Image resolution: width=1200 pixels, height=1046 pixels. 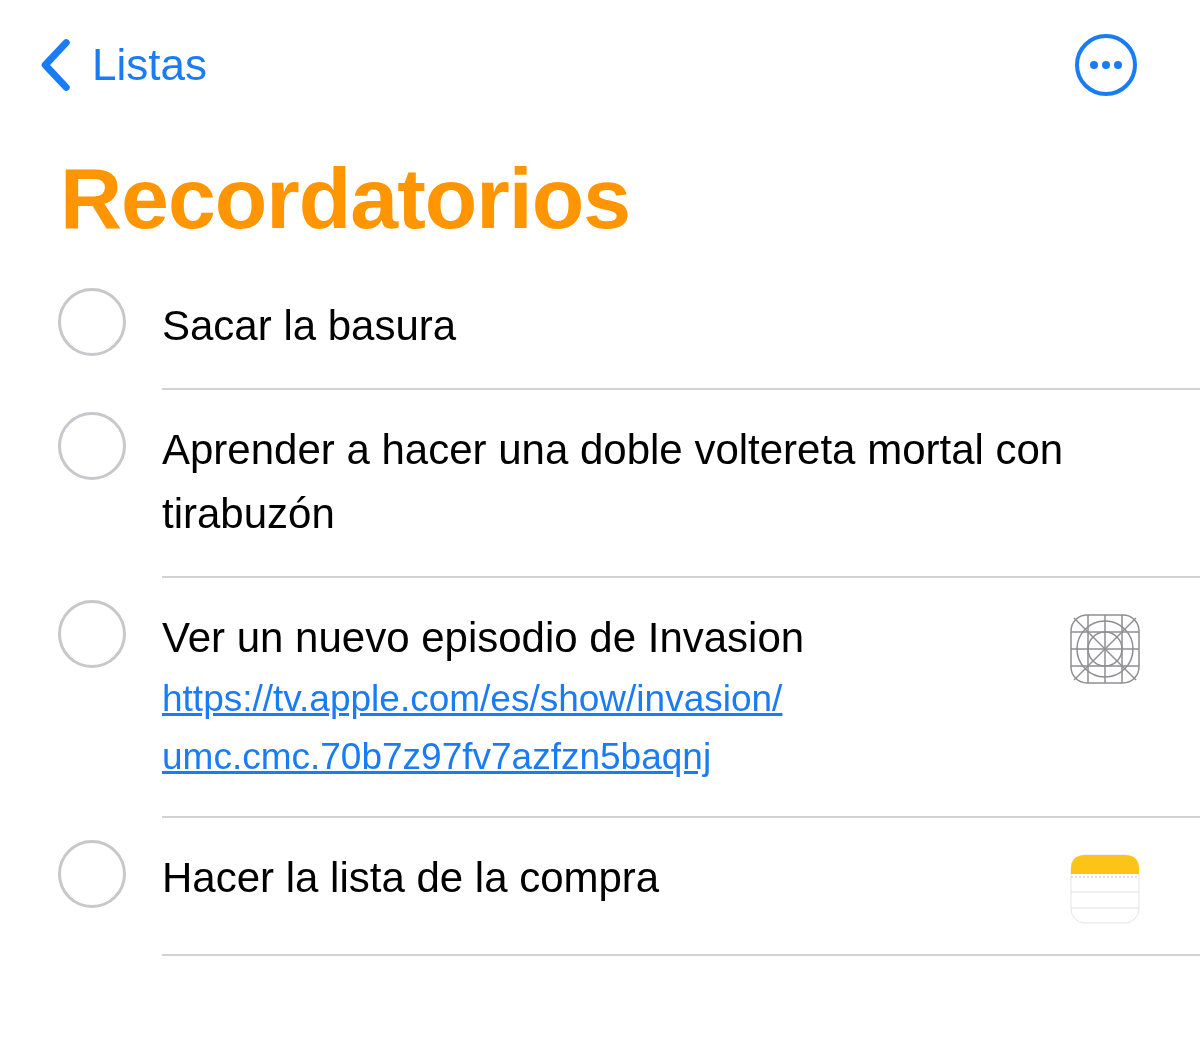 What do you see at coordinates (309, 326) in the screenshot?
I see `reminder-text: Sacar la basura` at bounding box center [309, 326].